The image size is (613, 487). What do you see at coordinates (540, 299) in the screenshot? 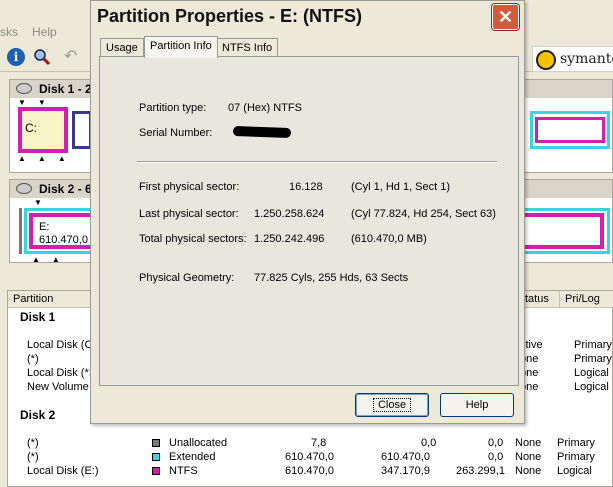
I see `column-status: tatus` at bounding box center [540, 299].